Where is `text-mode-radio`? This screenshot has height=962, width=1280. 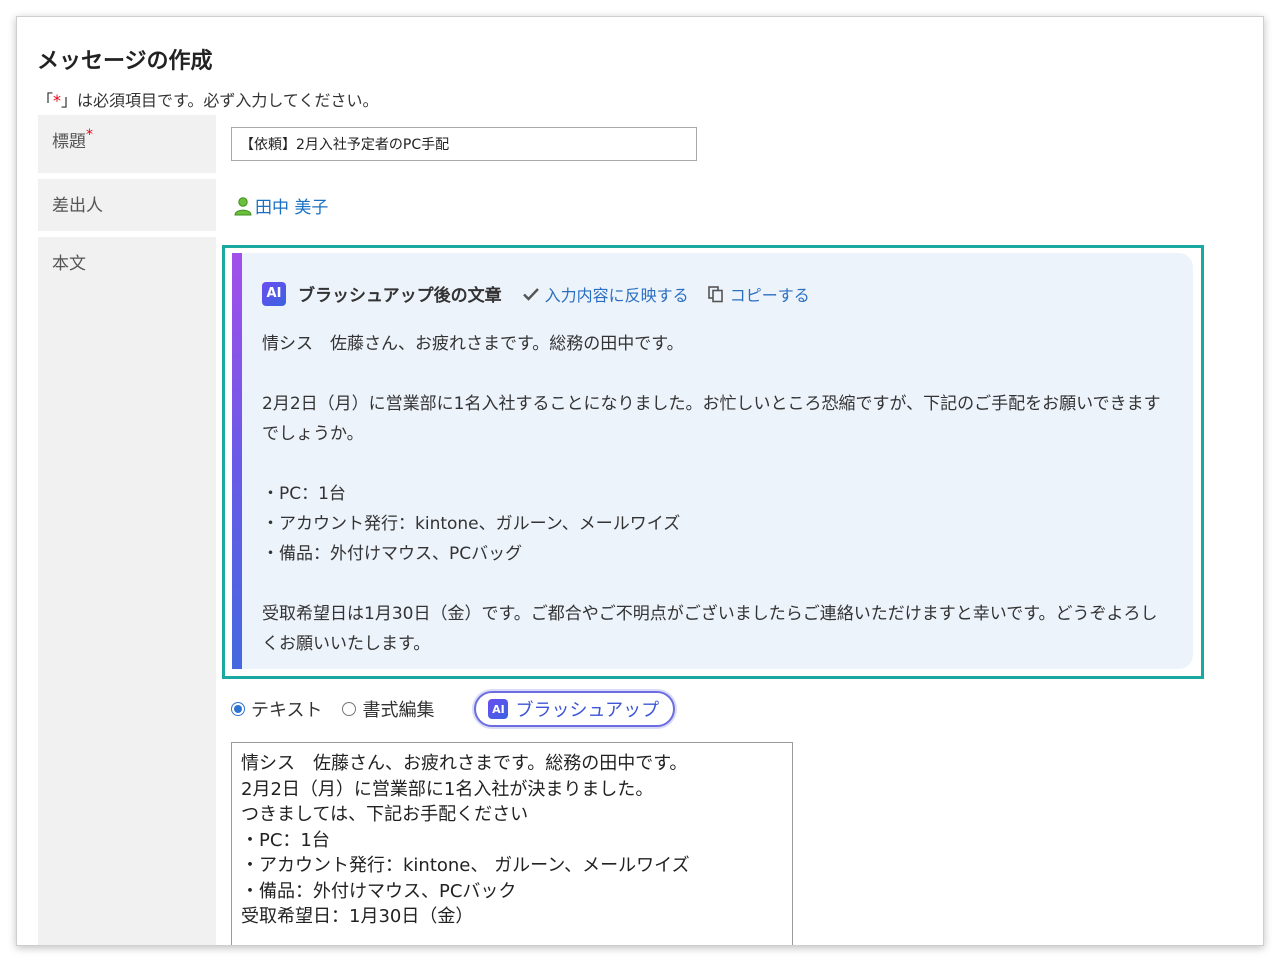
text-mode-radio is located at coordinates (238, 709).